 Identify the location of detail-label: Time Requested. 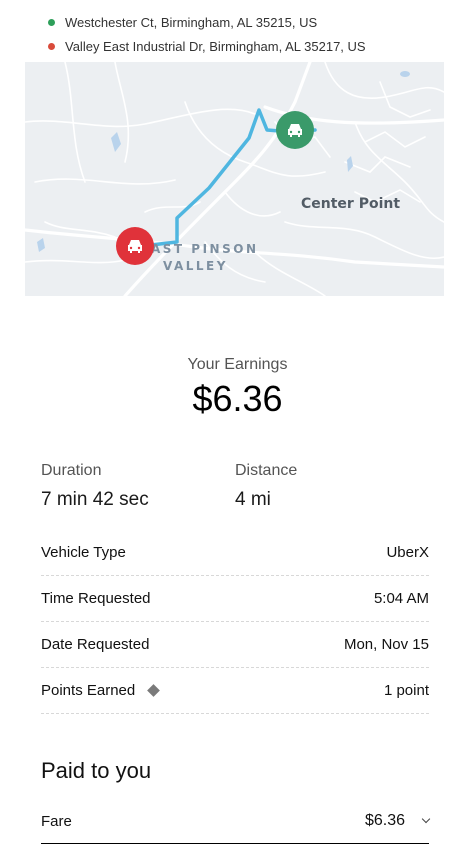
(96, 598).